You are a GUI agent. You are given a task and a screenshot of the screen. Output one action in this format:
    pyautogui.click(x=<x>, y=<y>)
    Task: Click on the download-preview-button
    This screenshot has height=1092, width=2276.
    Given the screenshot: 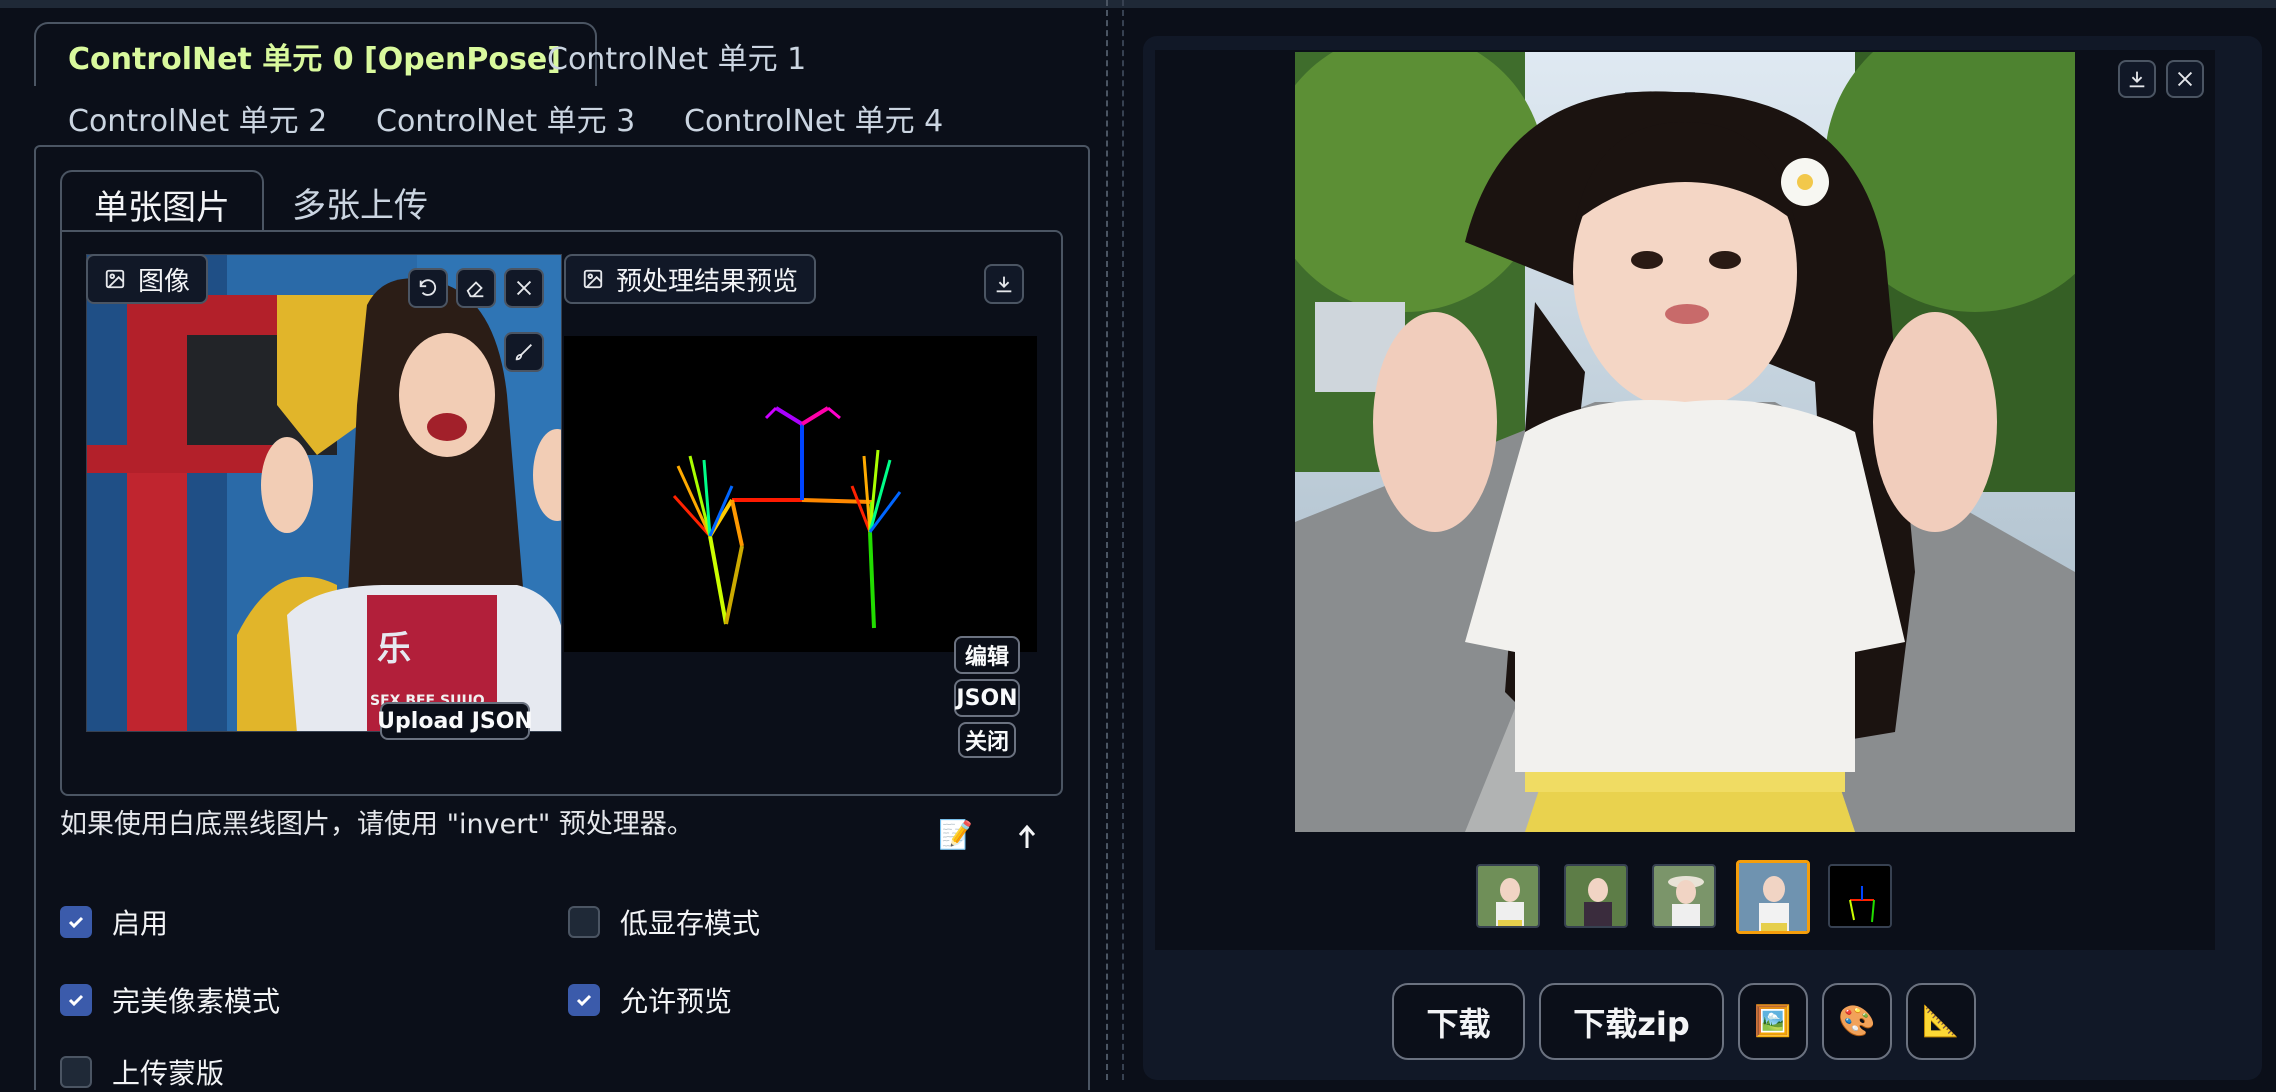 What is the action you would take?
    pyautogui.click(x=1004, y=284)
    